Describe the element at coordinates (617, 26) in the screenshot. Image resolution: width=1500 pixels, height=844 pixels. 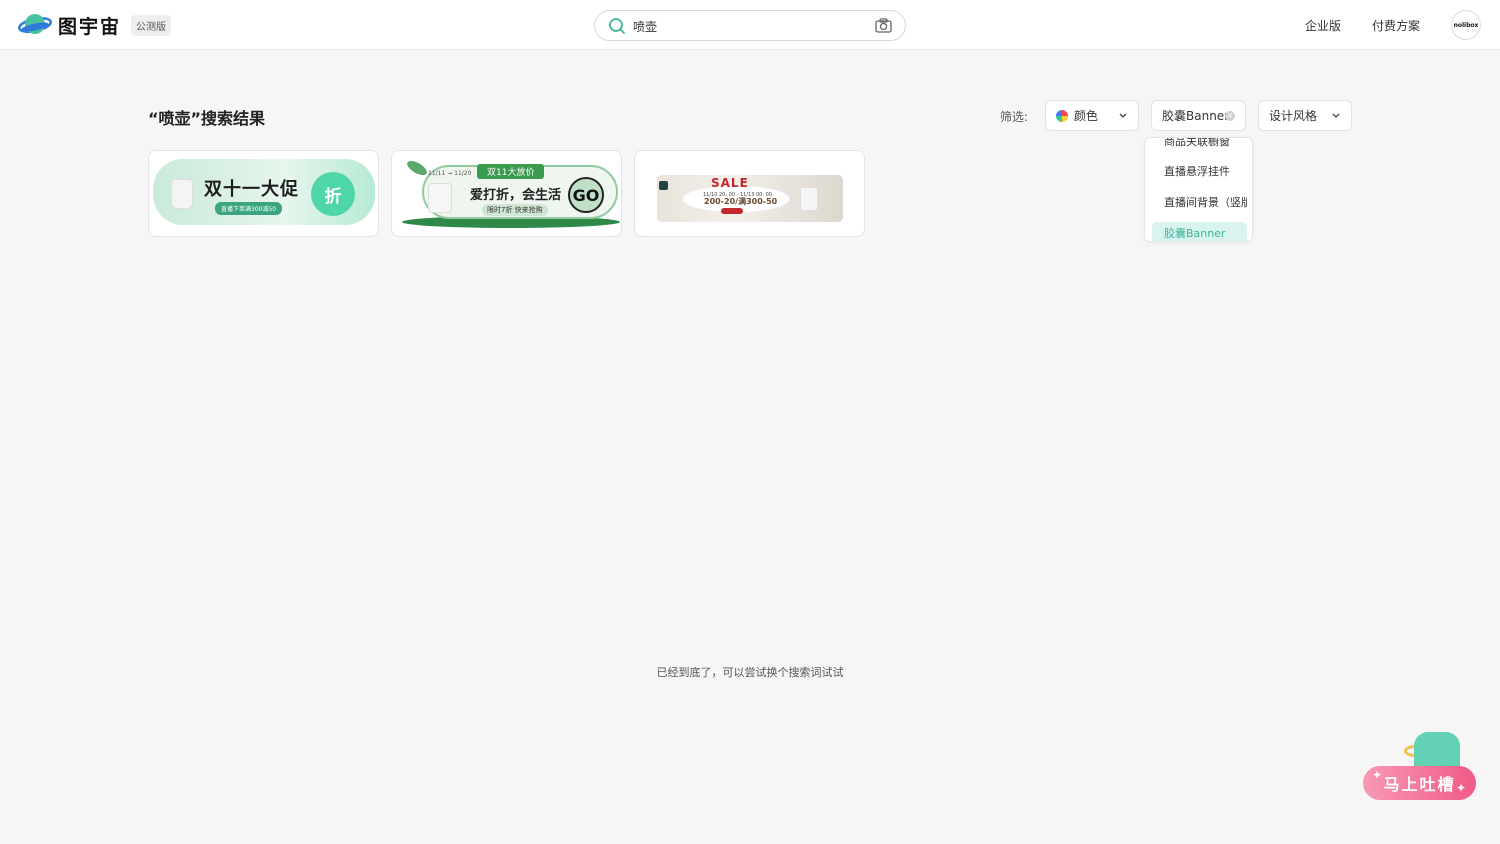
I see `search-icon` at that location.